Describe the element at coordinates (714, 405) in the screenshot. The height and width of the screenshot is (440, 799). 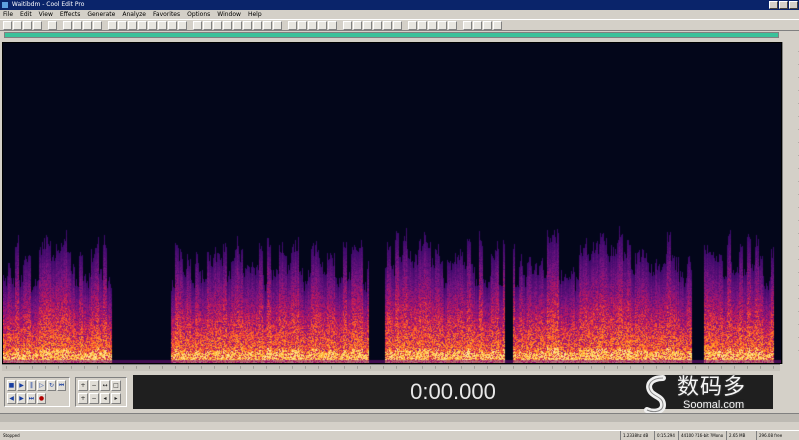
I see `watermark-url: Soomal.com` at that location.